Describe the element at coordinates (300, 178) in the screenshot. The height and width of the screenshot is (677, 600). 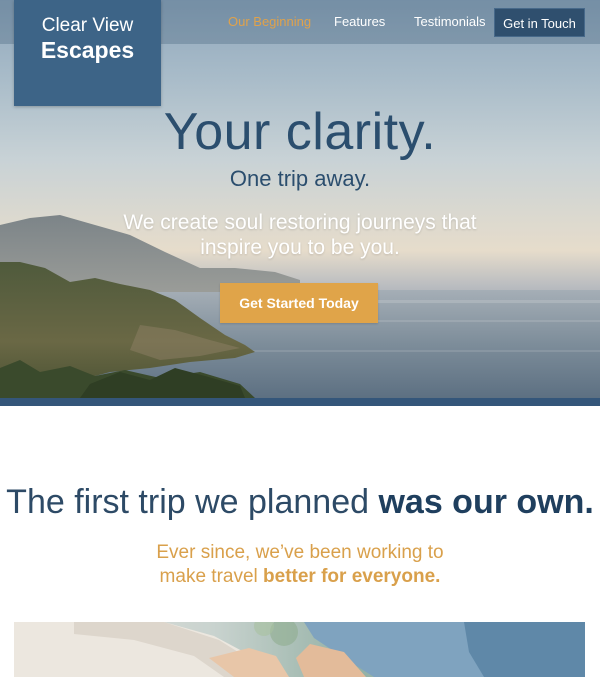
I see `hero-subtitle: One trip away.` at that location.